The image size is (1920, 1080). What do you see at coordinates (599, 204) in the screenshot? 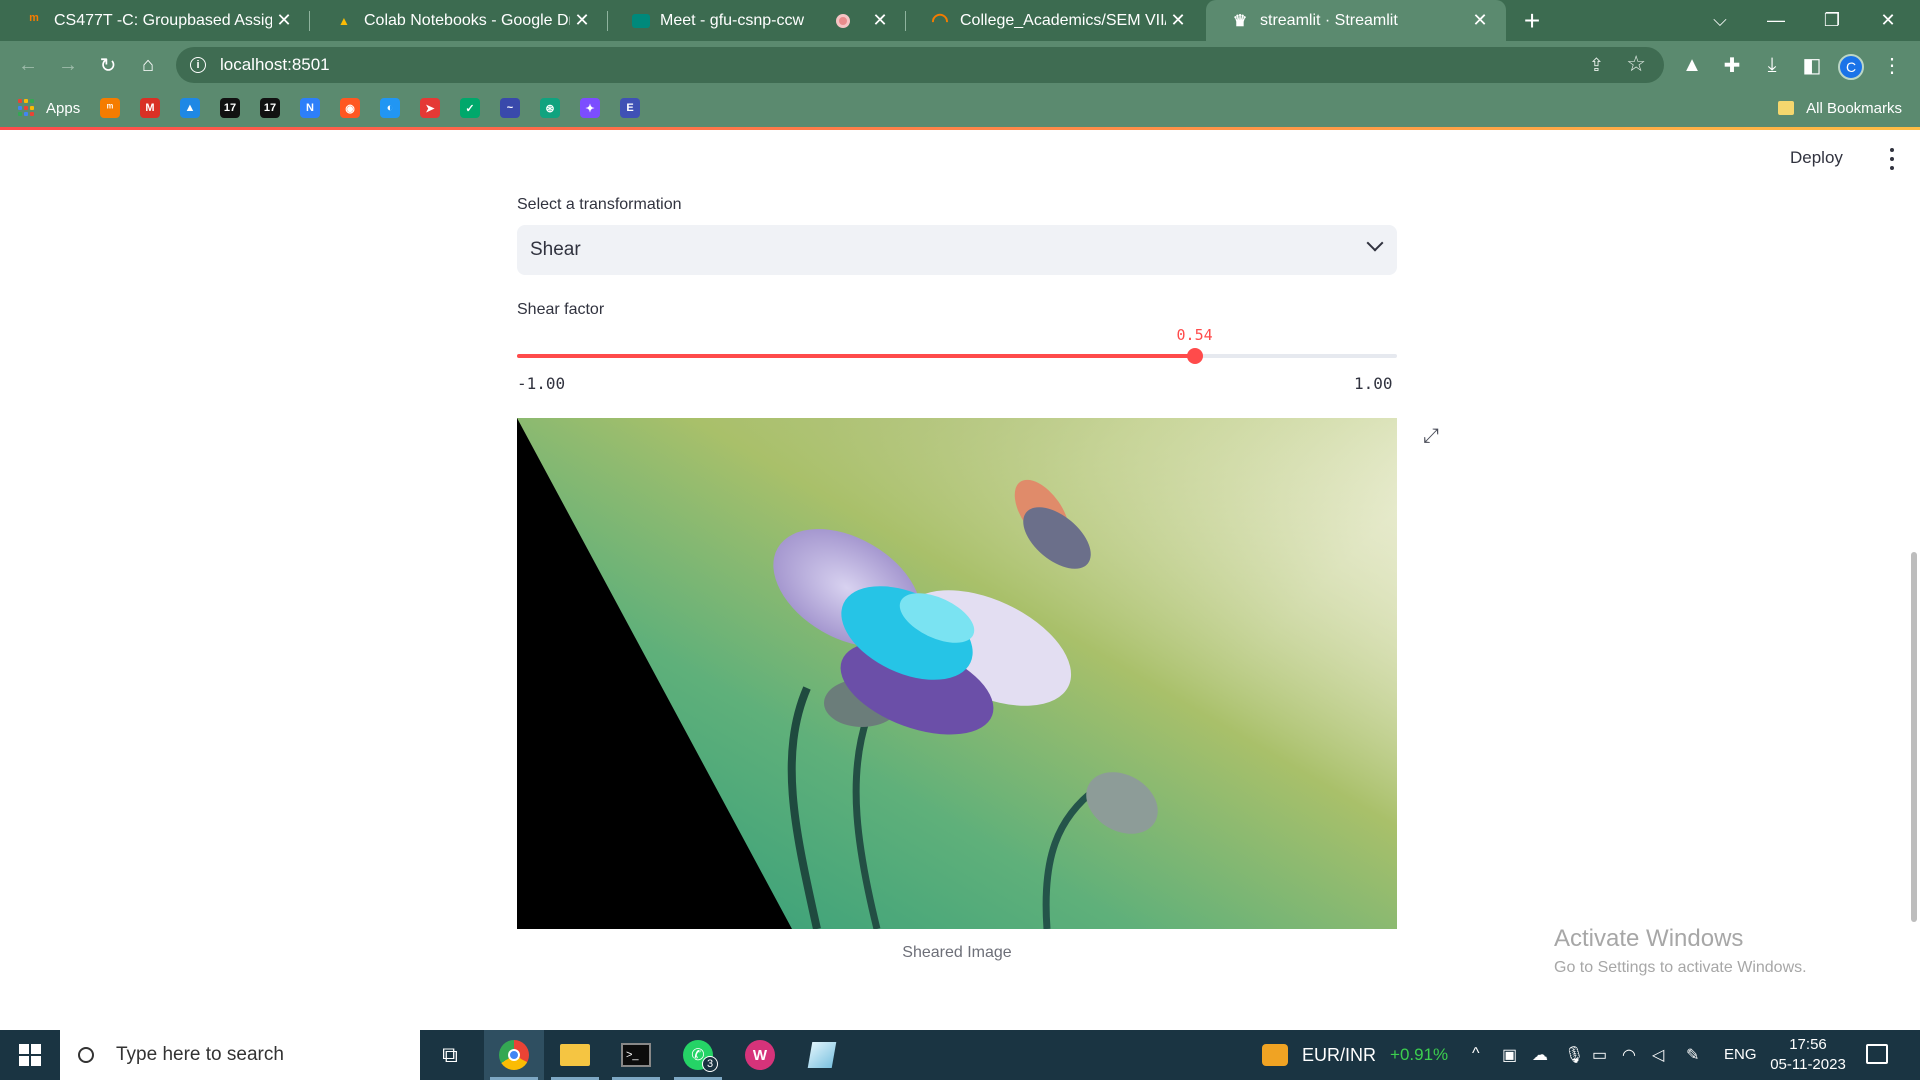
I see `select-label: Select a transformation` at bounding box center [599, 204].